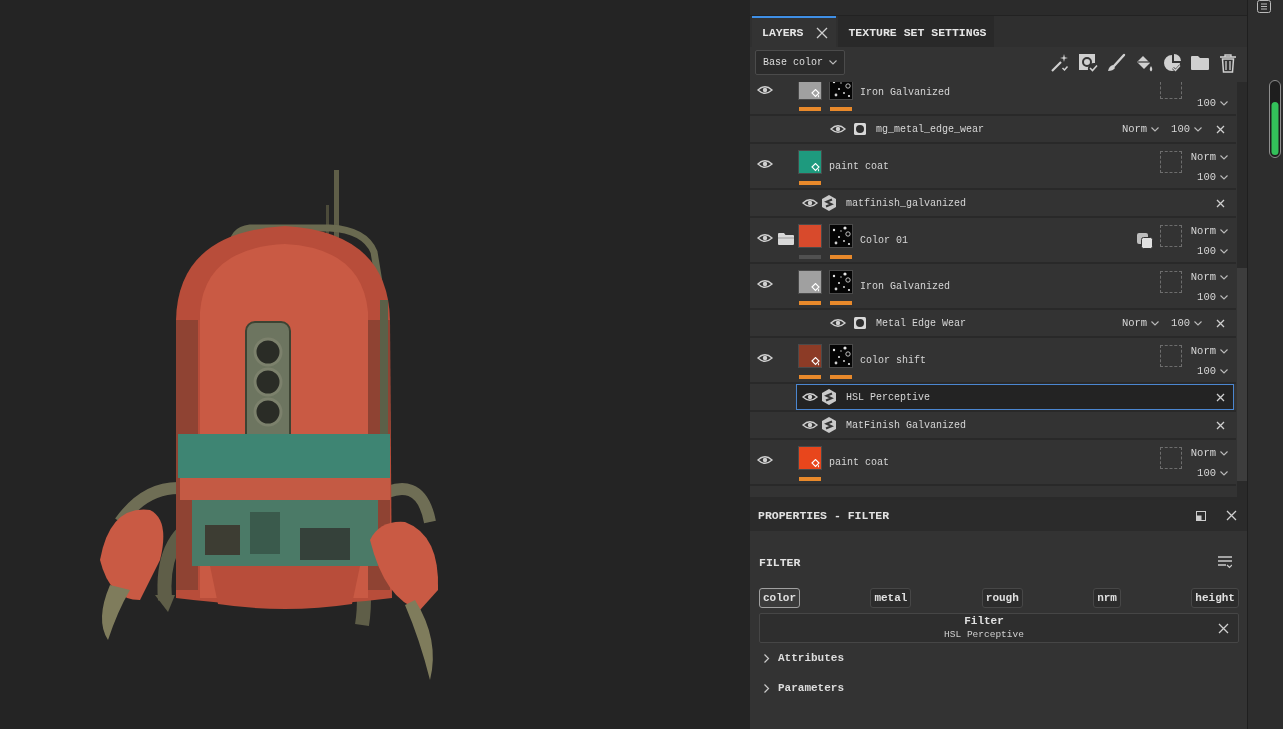 The height and width of the screenshot is (729, 1283). What do you see at coordinates (779, 598) in the screenshot?
I see `channel-button: color` at bounding box center [779, 598].